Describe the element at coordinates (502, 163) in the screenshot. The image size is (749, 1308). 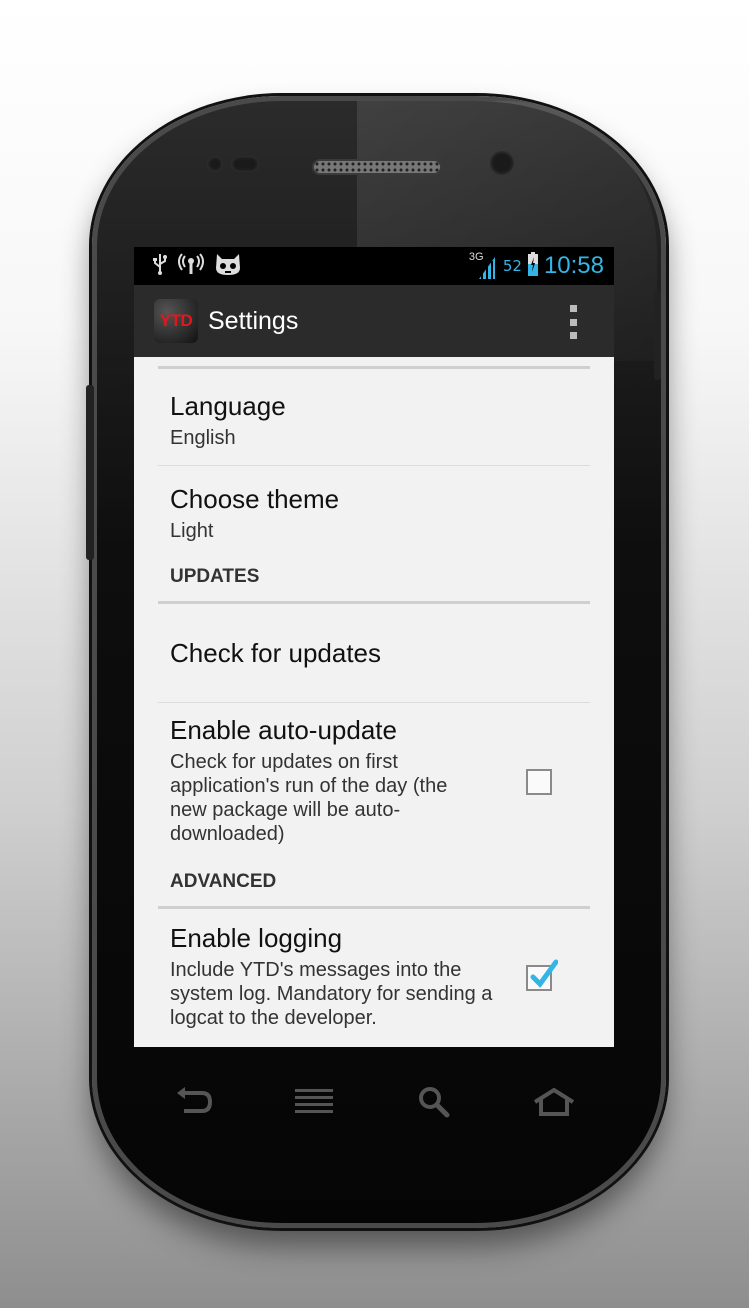
I see `front-camera` at that location.